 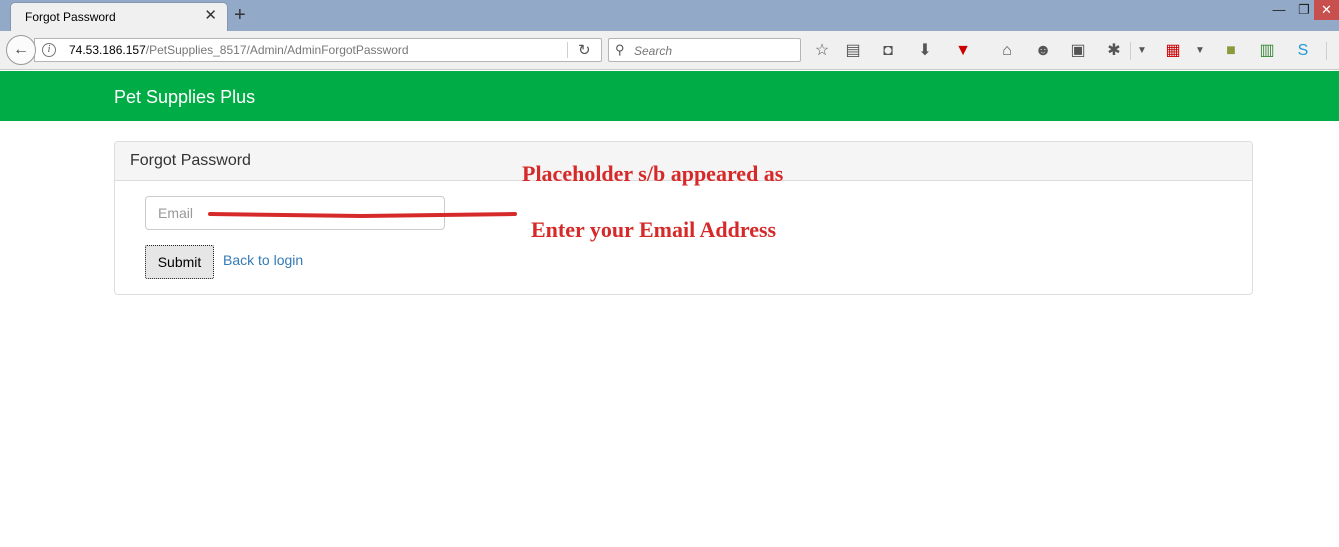 I want to click on annotation-underline, so click(x=362, y=215).